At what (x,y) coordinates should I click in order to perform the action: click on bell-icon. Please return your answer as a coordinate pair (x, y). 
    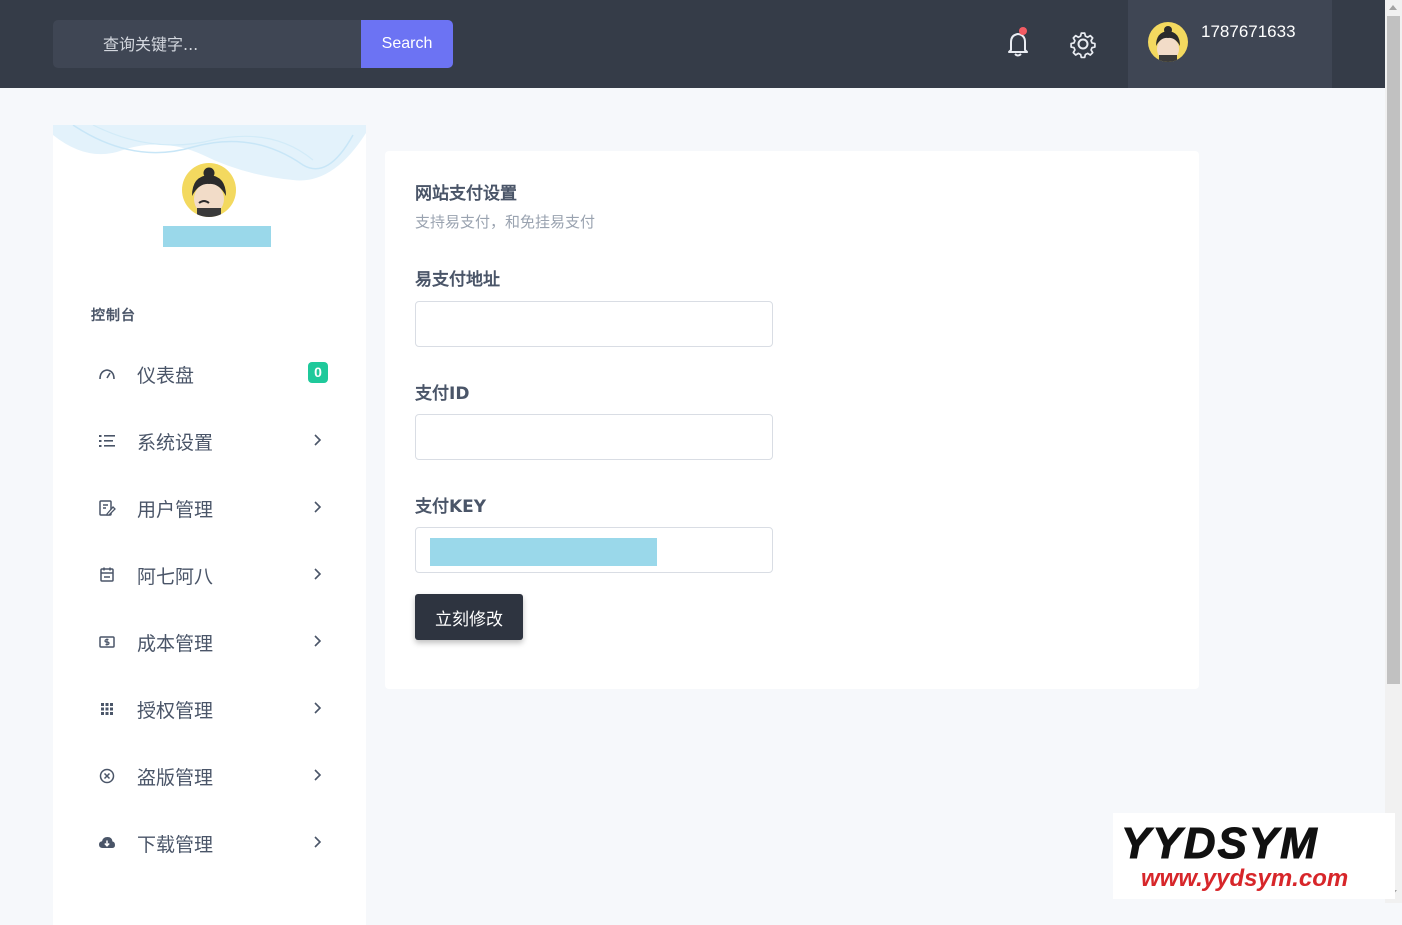
    Looking at the image, I should click on (1018, 45).